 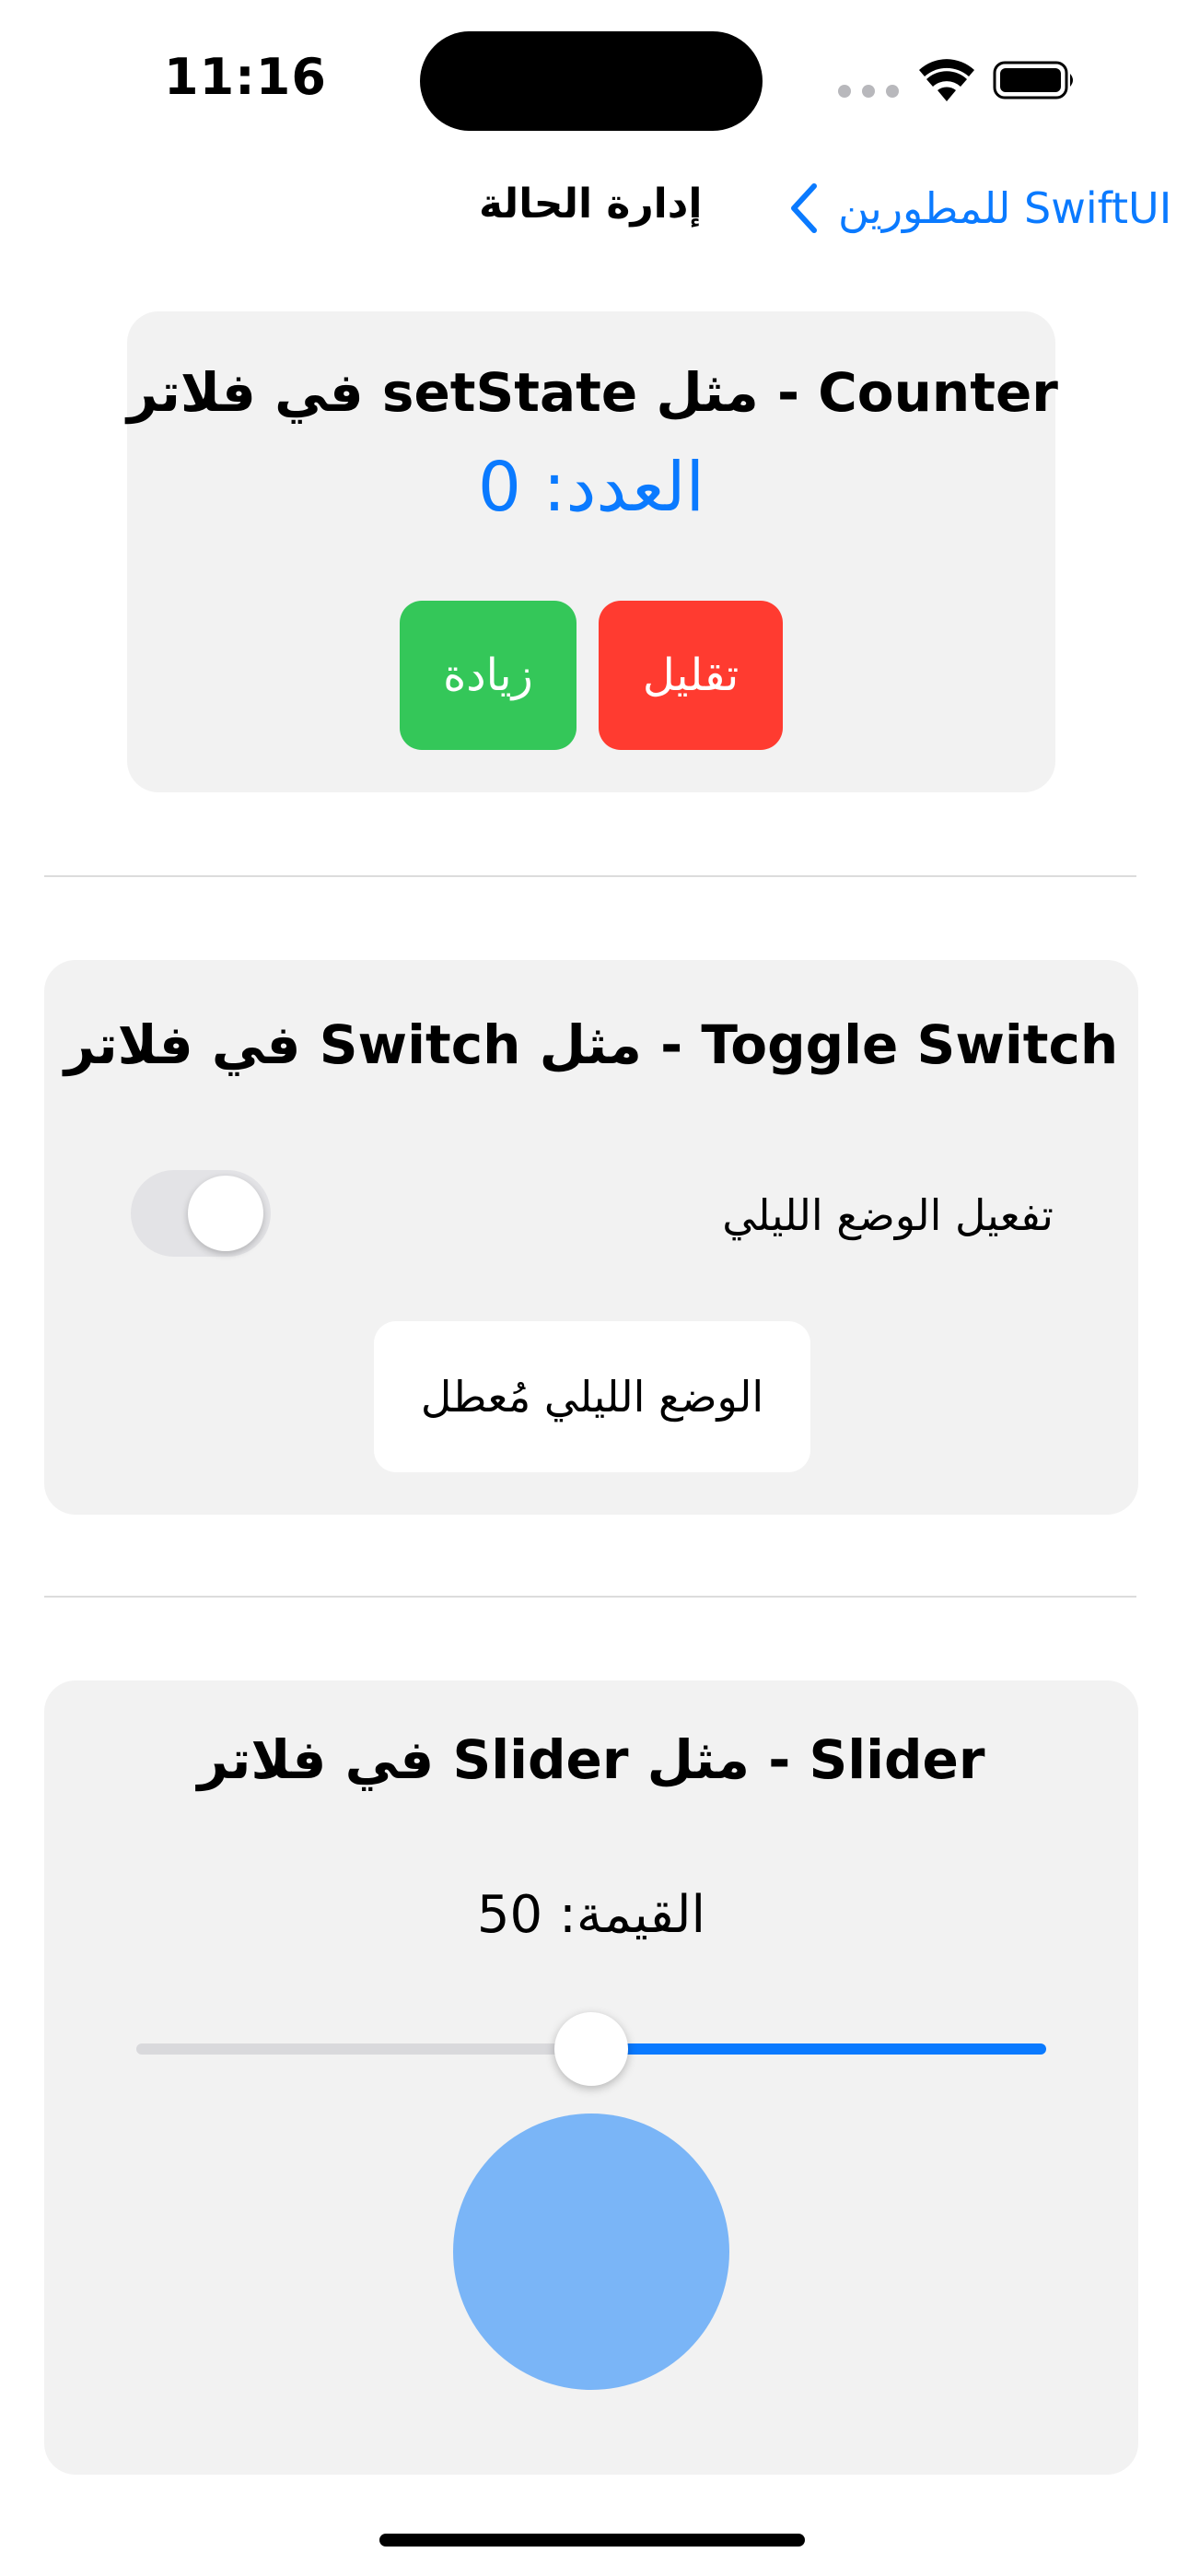 What do you see at coordinates (591, 487) in the screenshot?
I see `counter-value: العدد: 0` at bounding box center [591, 487].